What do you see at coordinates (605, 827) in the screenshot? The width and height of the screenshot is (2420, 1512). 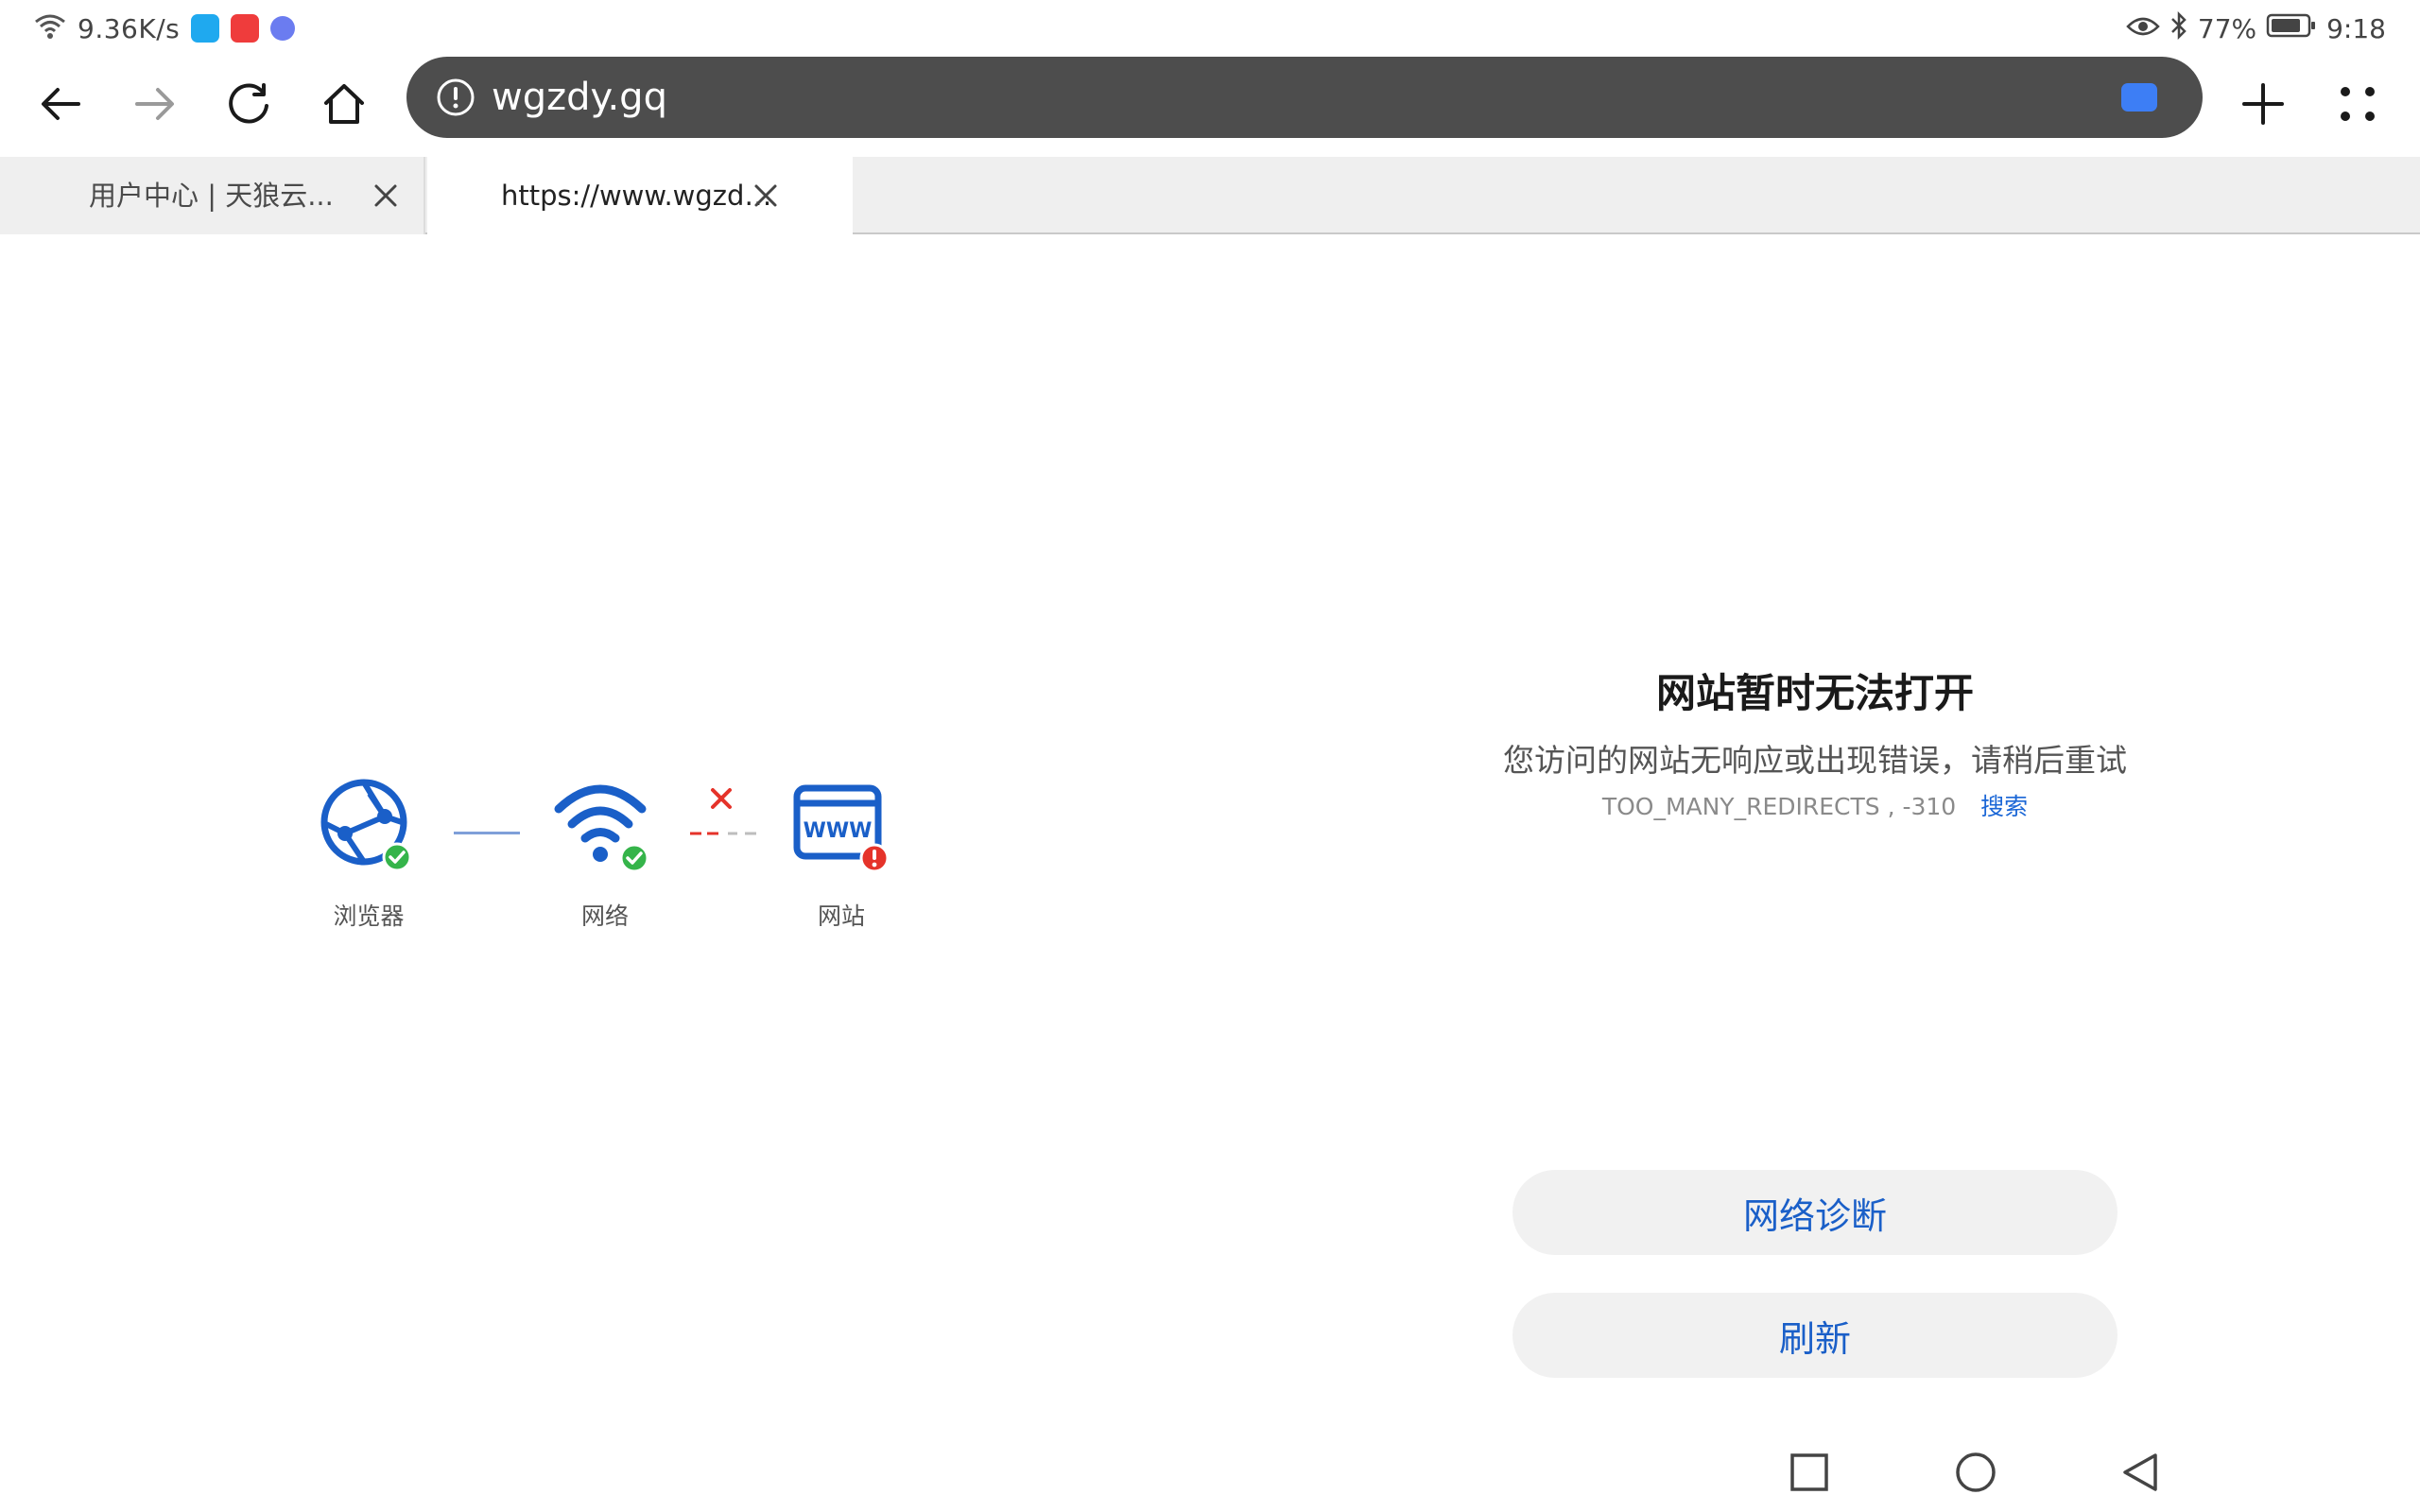 I see `wifi-network-icon` at bounding box center [605, 827].